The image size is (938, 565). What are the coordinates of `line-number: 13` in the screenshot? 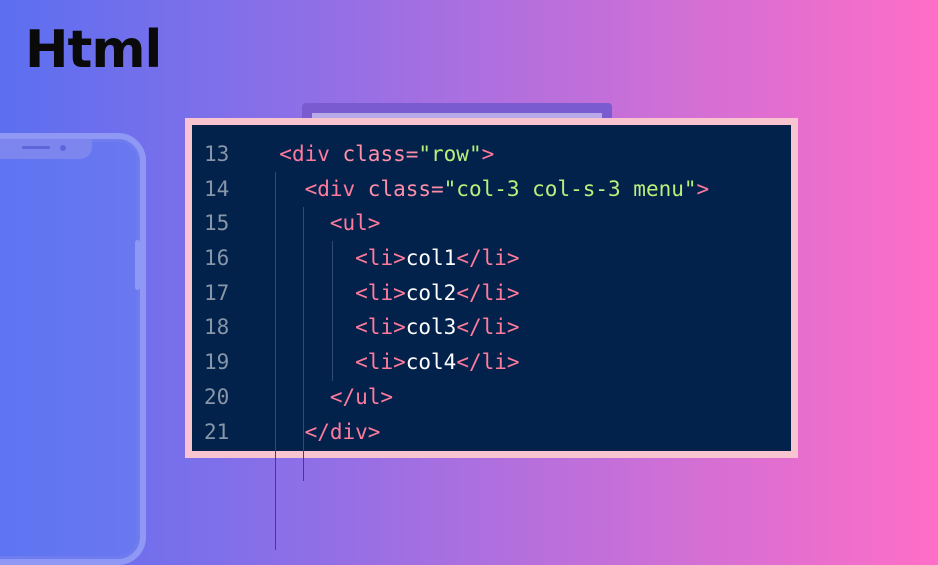 It's located at (217, 154).